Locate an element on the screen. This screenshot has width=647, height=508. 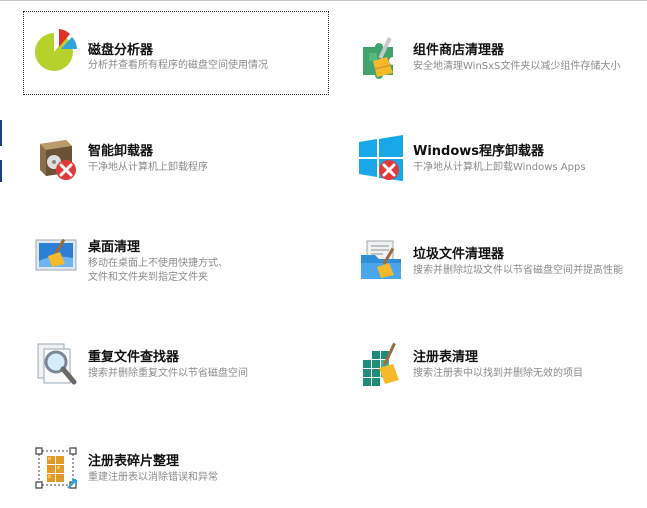
tool-title: 注册表清理 is located at coordinates (446, 357).